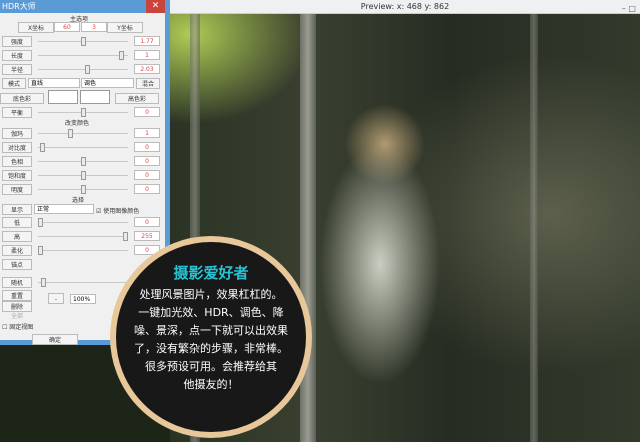 The height and width of the screenshot is (442, 640). What do you see at coordinates (147, 69) in the screenshot?
I see `param-2-value: 2.03` at bounding box center [147, 69].